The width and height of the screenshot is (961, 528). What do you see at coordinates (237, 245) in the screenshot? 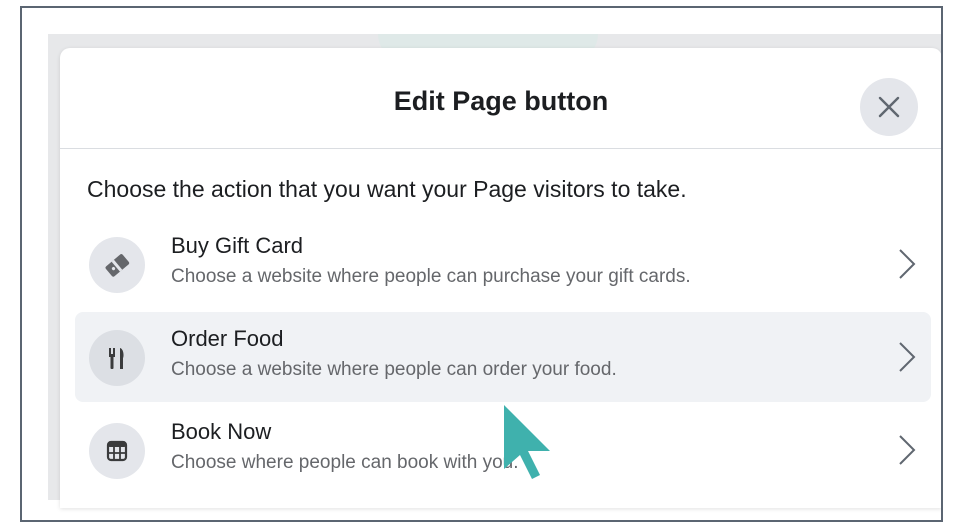
I see `option-title: Buy Gift Card` at bounding box center [237, 245].